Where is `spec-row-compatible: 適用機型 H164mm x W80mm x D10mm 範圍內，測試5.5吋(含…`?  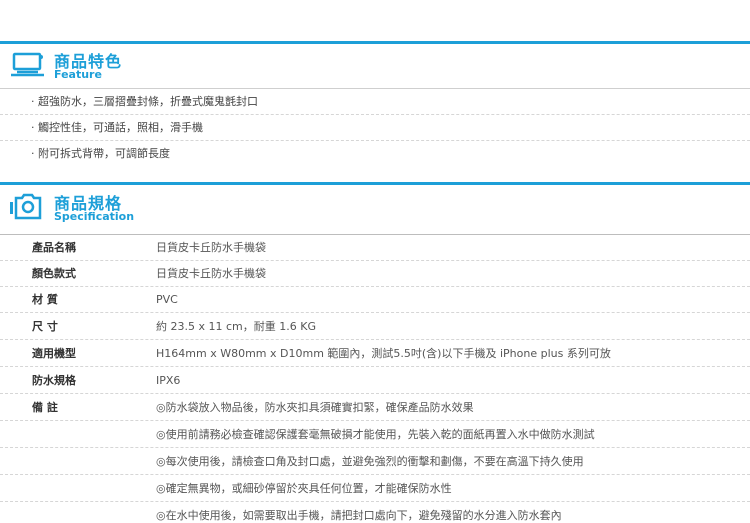
spec-row-compatible: 適用機型 H164mm x W80mm x D10mm 範圍內，測試5.5吋(含… is located at coordinates (375, 353).